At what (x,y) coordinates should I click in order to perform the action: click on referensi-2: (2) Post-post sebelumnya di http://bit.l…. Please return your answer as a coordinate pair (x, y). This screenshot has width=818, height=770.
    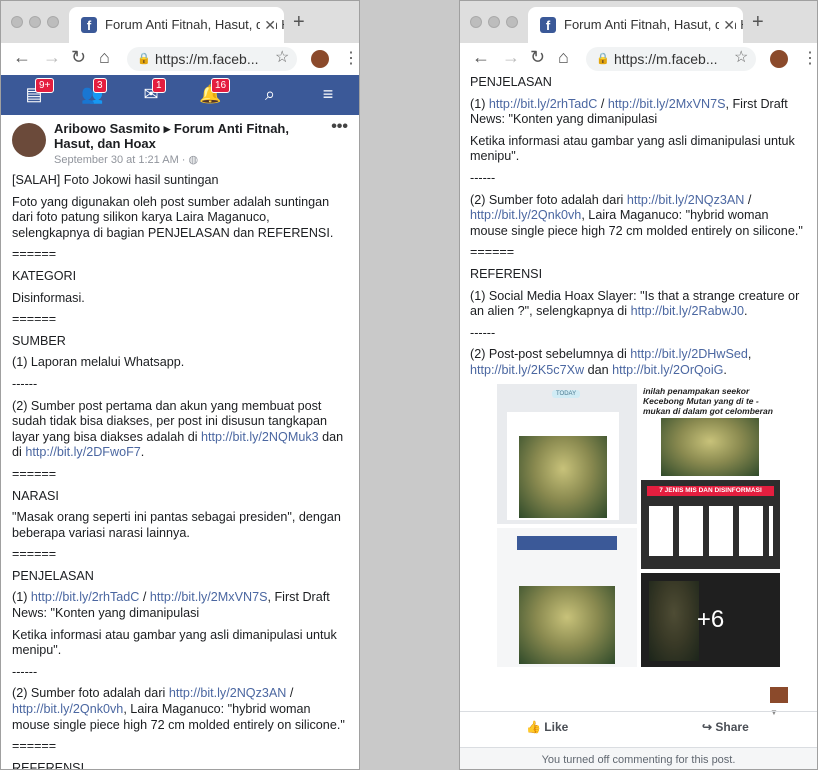
    Looking at the image, I should click on (611, 362).